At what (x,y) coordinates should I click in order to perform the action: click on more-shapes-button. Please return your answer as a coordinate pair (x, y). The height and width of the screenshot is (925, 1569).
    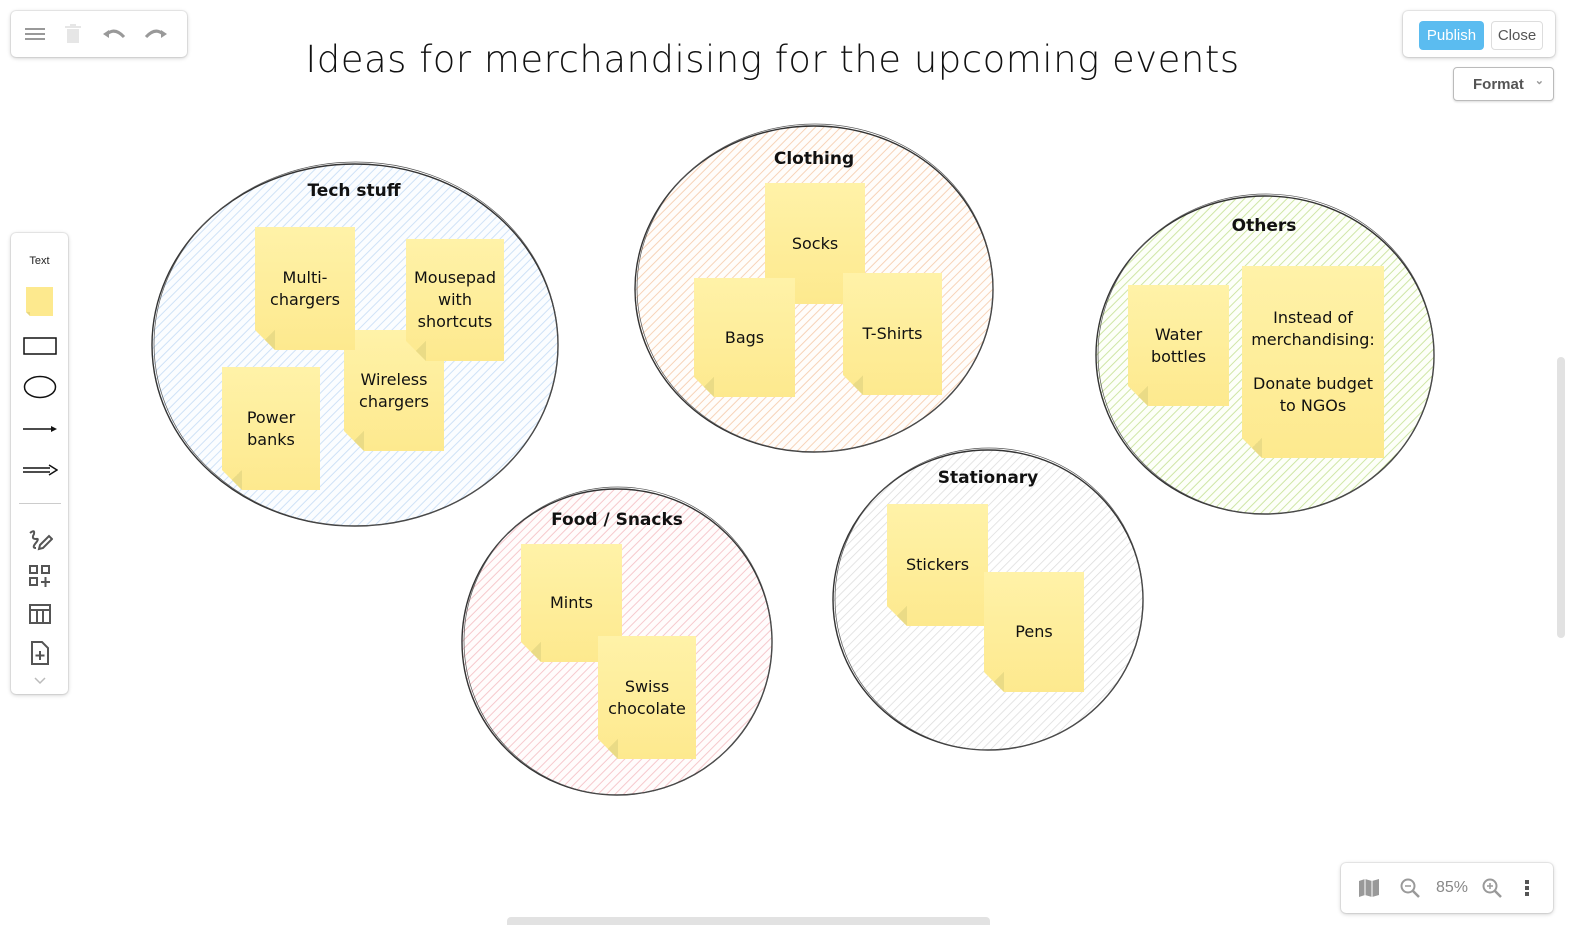
    Looking at the image, I should click on (39, 576).